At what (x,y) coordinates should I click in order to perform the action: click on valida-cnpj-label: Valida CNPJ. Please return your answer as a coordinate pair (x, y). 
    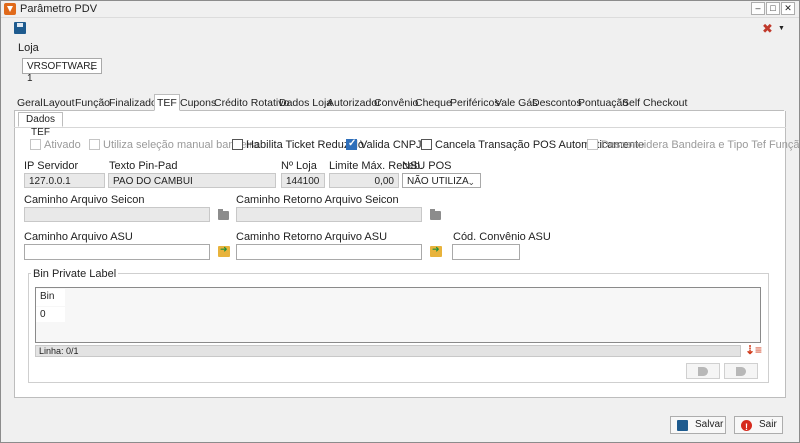
    Looking at the image, I should click on (391, 145).